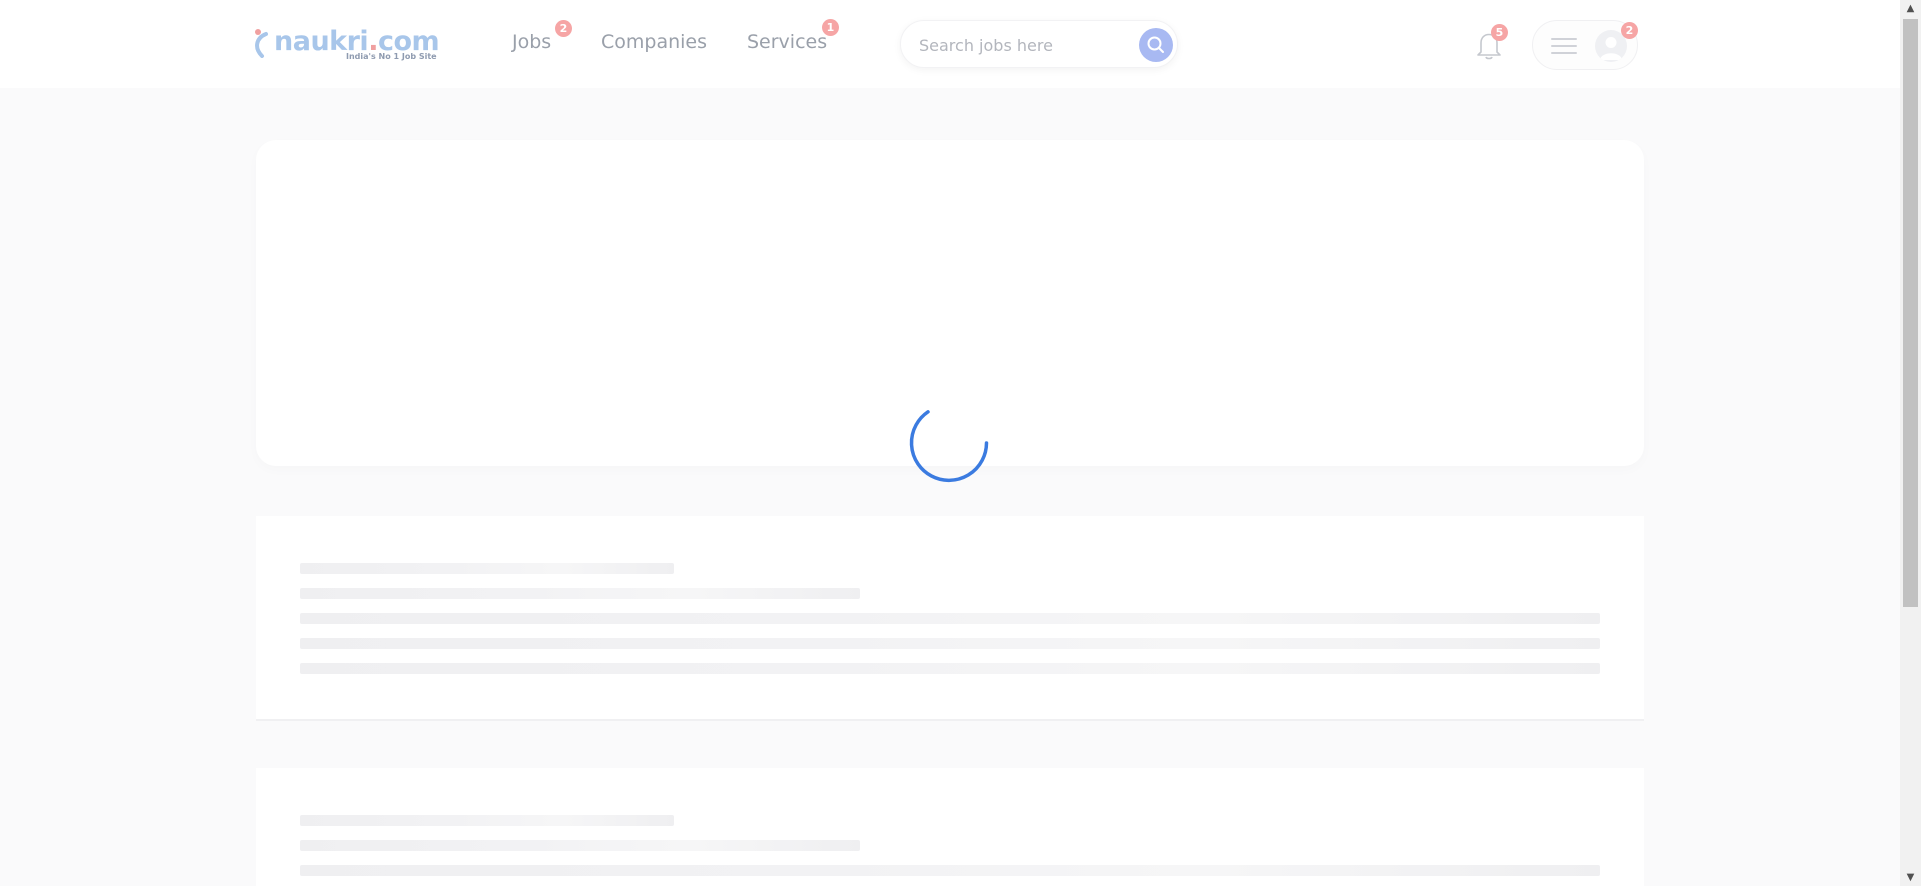 The image size is (1921, 886). What do you see at coordinates (950, 720) in the screenshot?
I see `section-divider` at bounding box center [950, 720].